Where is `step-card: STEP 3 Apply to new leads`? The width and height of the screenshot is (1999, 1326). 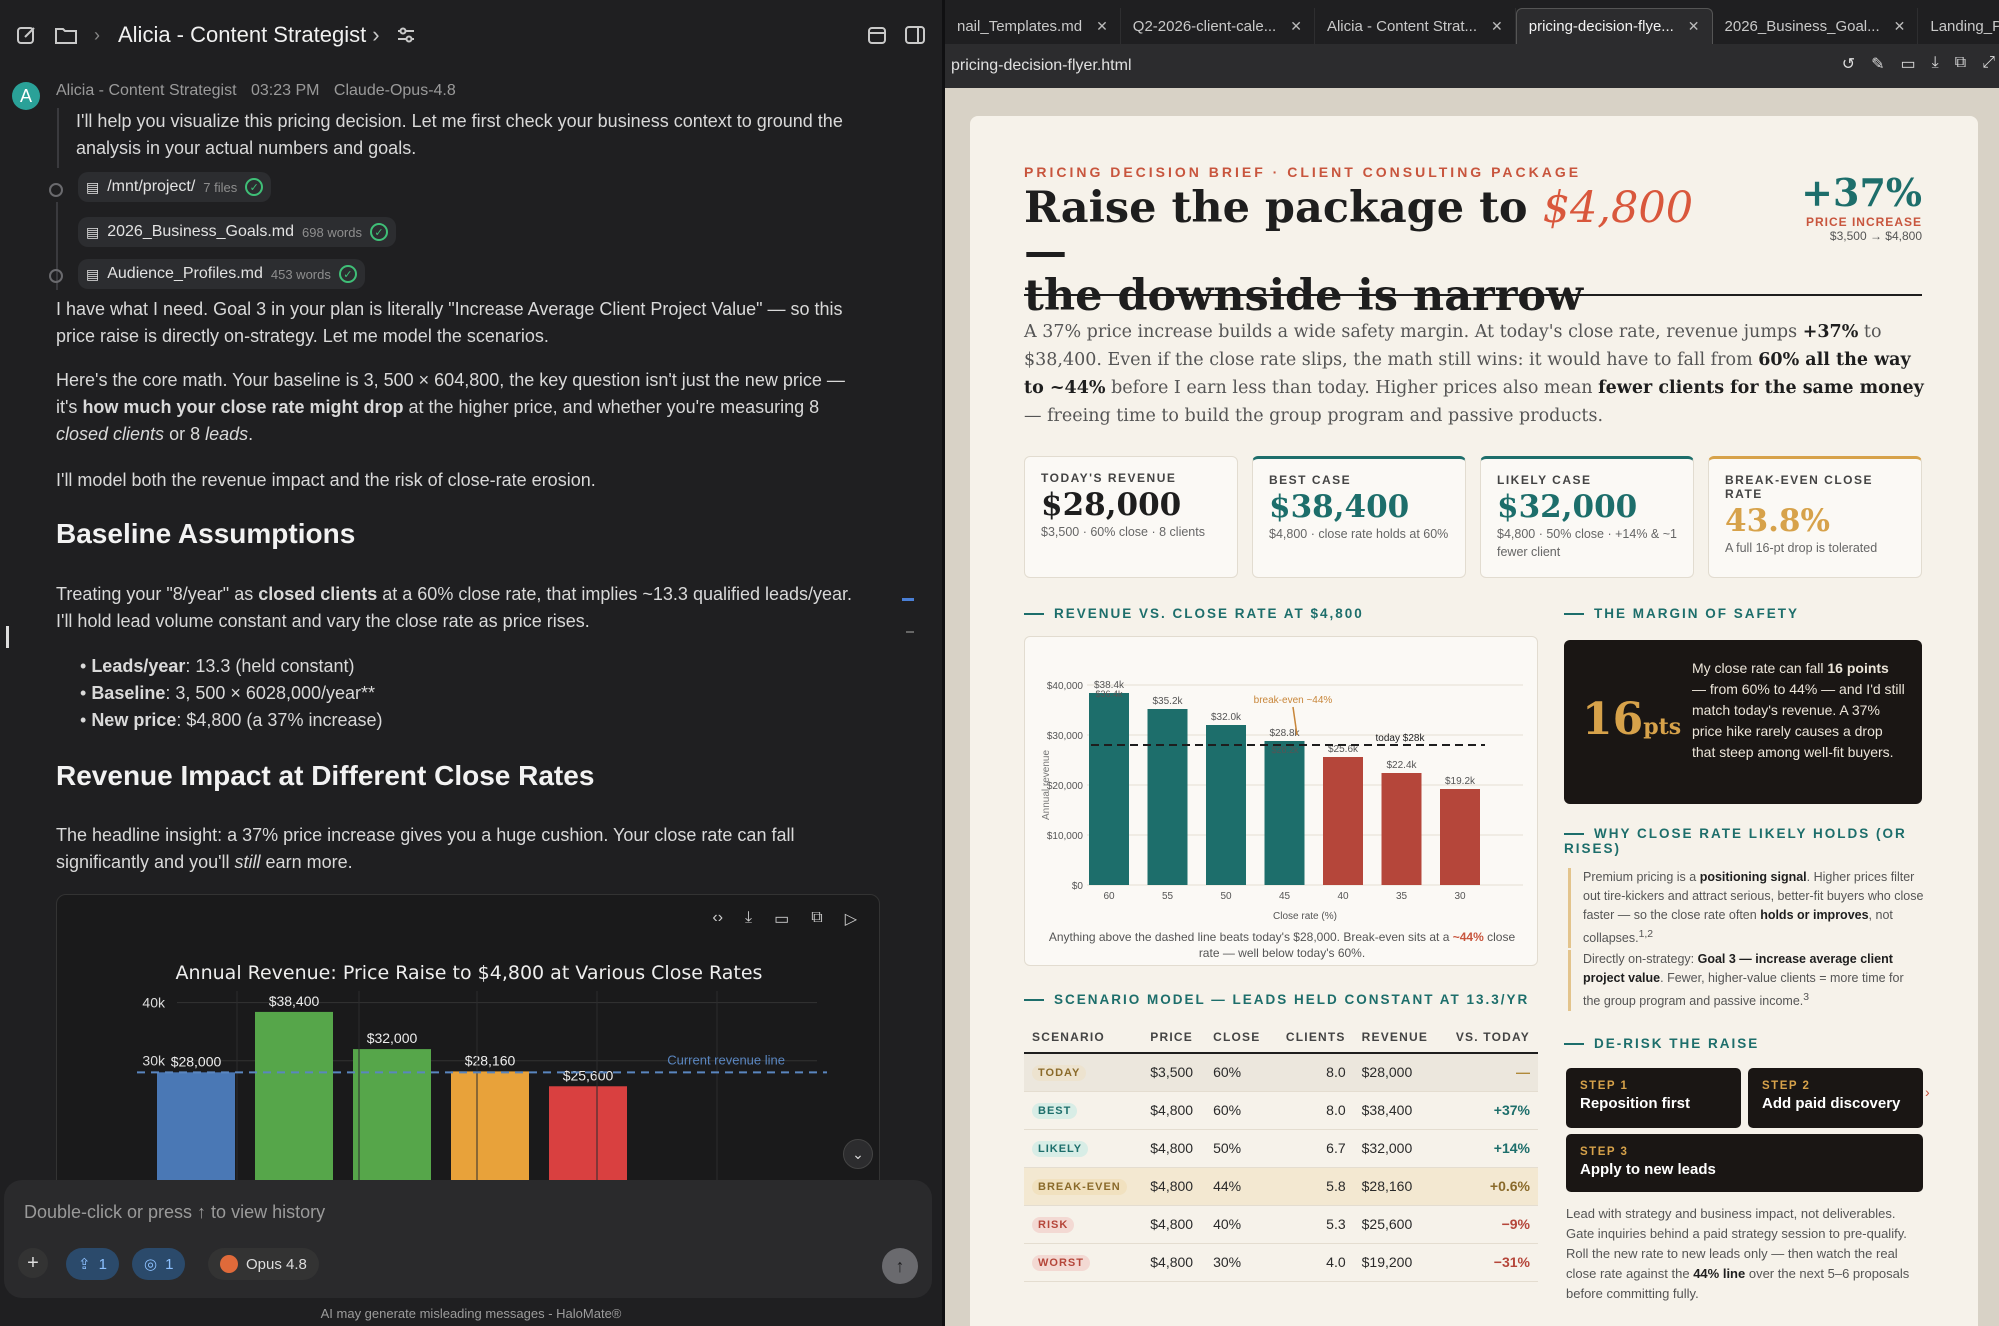 step-card: STEP 3 Apply to new leads is located at coordinates (1744, 1163).